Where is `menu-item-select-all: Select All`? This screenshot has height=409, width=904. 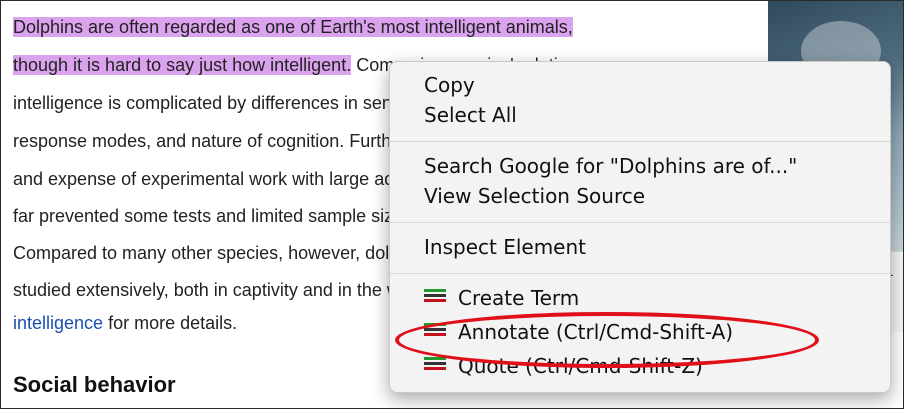 menu-item-select-all: Select All is located at coordinates (470, 115).